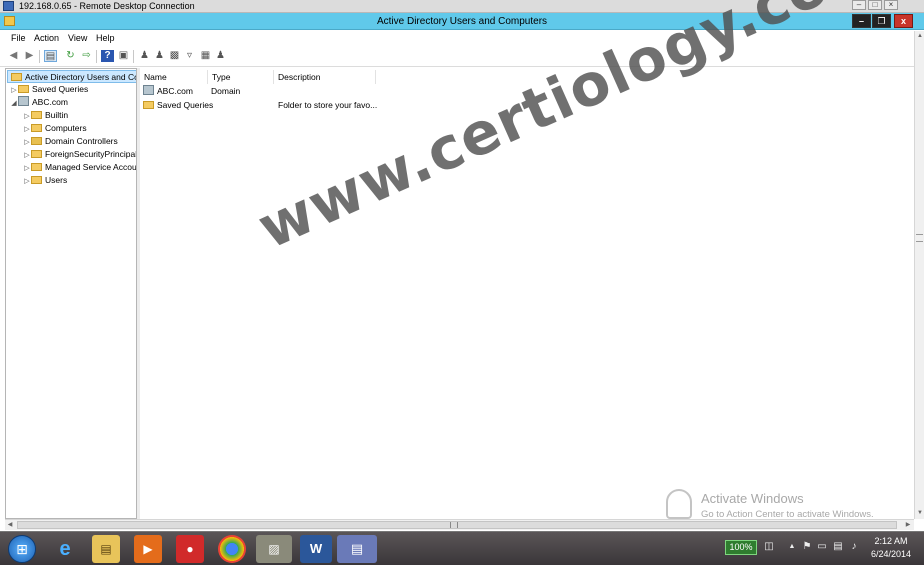 This screenshot has height=565, width=924. Describe the element at coordinates (66, 128) in the screenshot. I see `tree-item-label: Computers` at that location.